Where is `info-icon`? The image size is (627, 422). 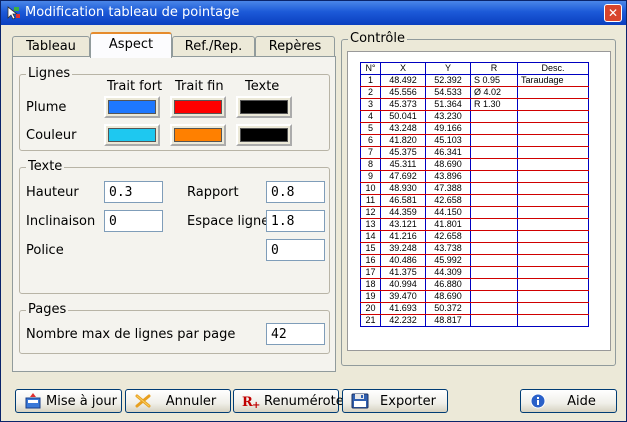
info-icon is located at coordinates (538, 401).